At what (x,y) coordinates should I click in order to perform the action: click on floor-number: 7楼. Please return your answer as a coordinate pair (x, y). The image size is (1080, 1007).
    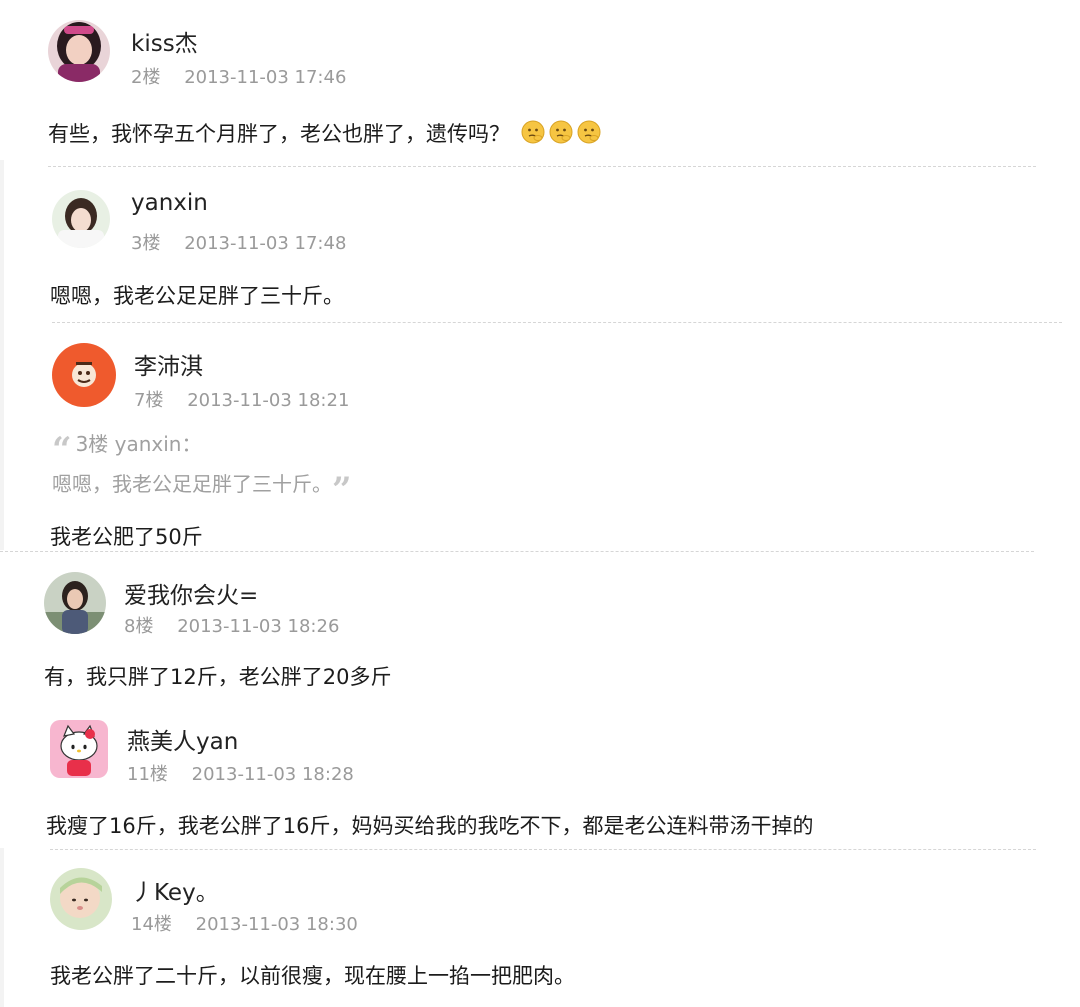
    Looking at the image, I should click on (149, 400).